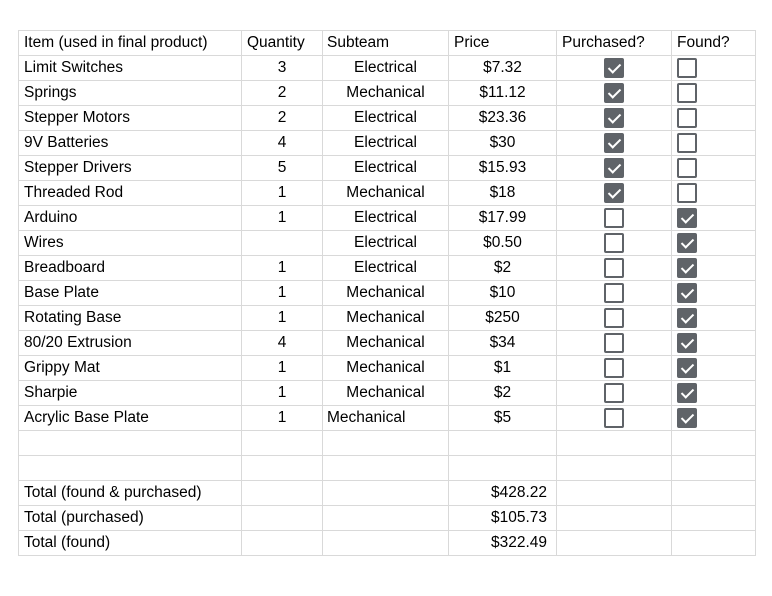 The width and height of the screenshot is (772, 596). I want to click on cell-item: Arduino, so click(130, 218).